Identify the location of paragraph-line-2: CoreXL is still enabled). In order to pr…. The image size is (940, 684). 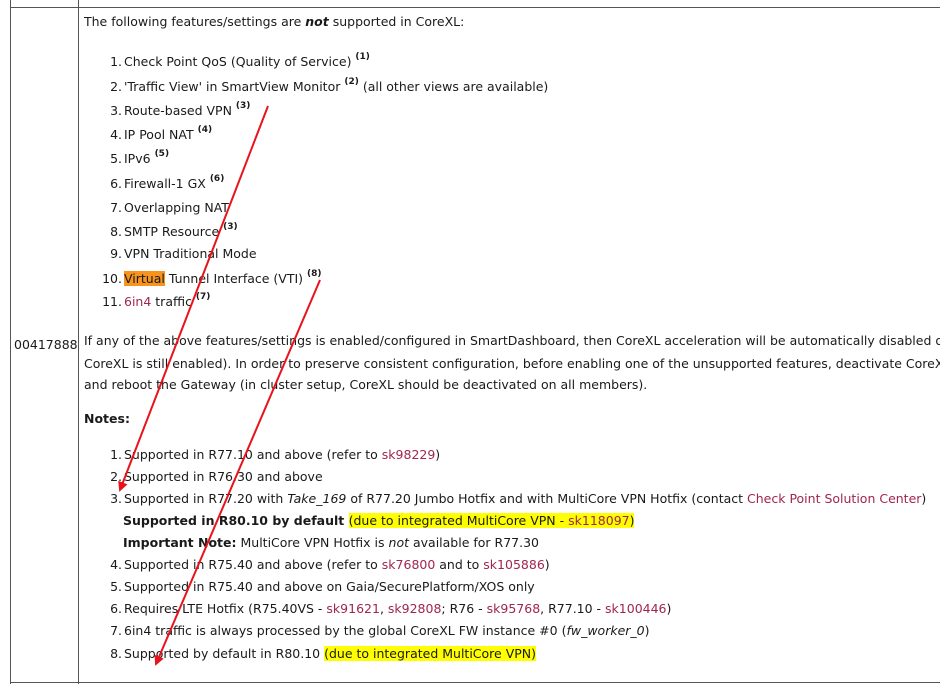
(512, 363).